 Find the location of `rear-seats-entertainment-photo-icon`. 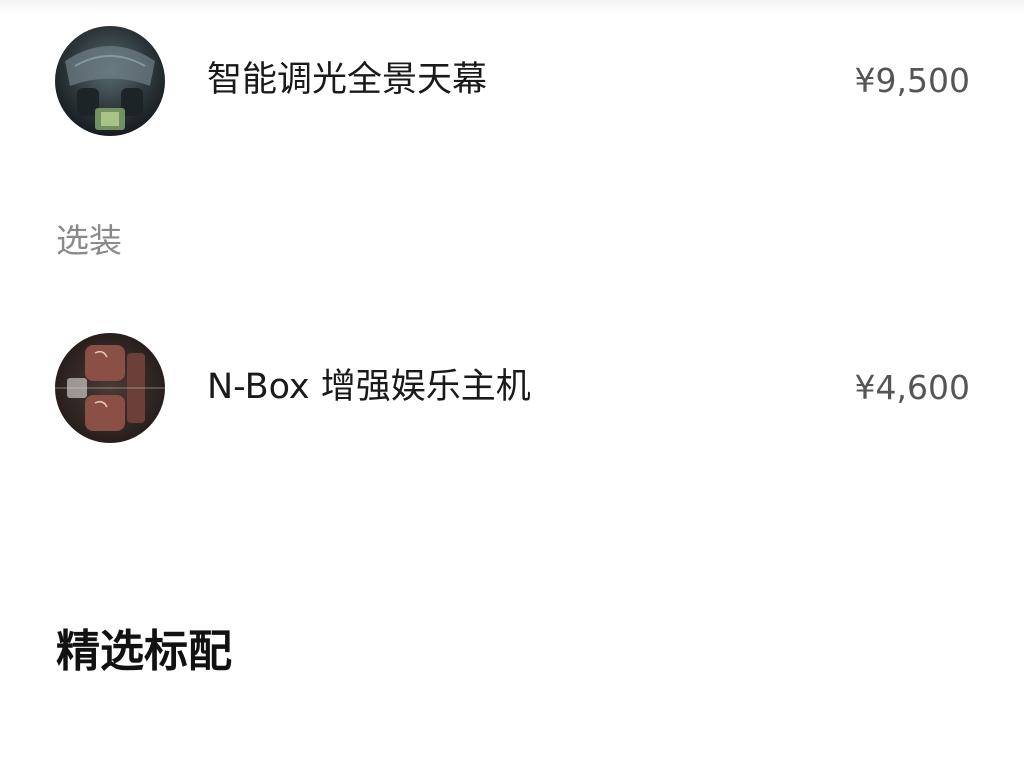

rear-seats-entertainment-photo-icon is located at coordinates (110, 388).